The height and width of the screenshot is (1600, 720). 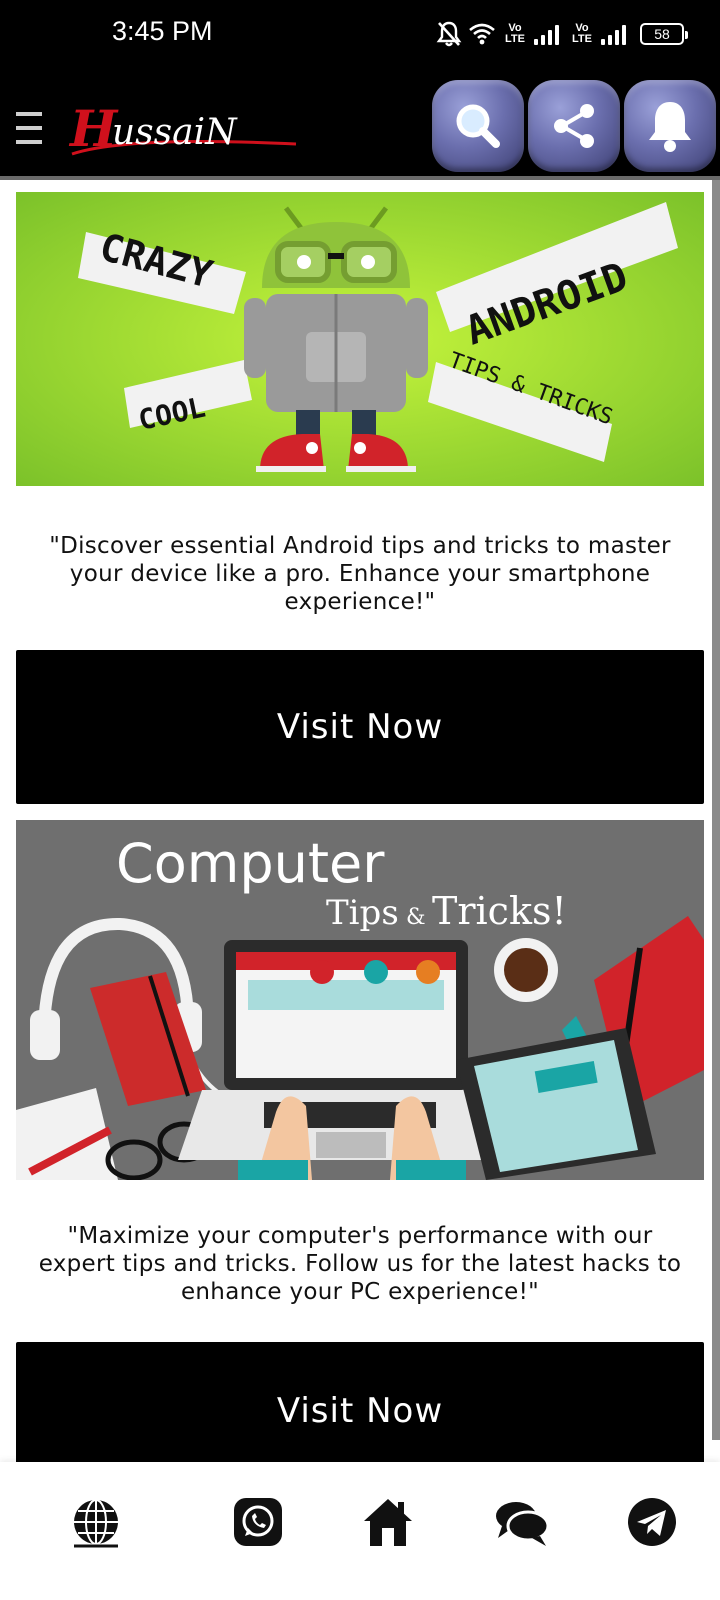 I want to click on visit-now-button-computer: Visit Now, so click(x=360, y=1411).